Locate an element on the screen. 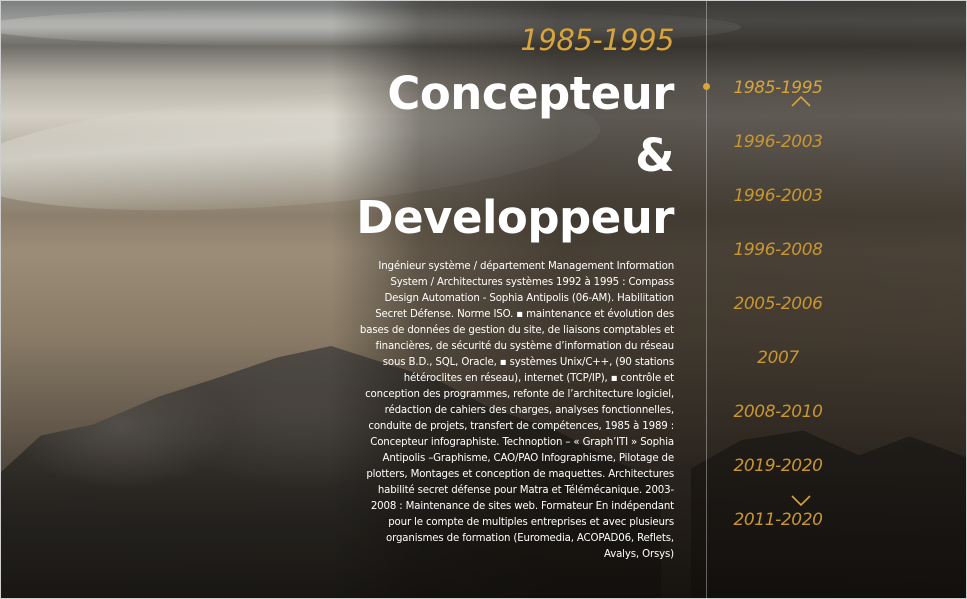 The image size is (967, 599). timeline-item: 2005-2006 is located at coordinates (778, 314).